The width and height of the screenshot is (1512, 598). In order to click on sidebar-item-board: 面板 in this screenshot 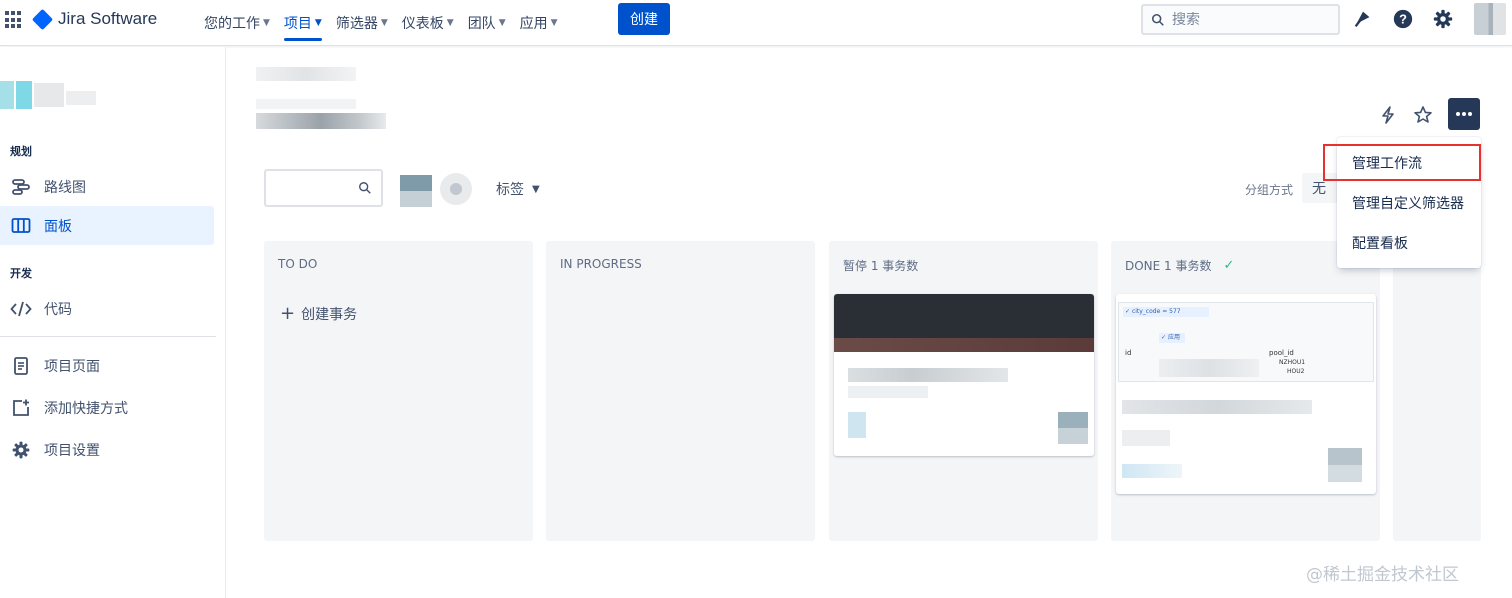, I will do `click(107, 225)`.